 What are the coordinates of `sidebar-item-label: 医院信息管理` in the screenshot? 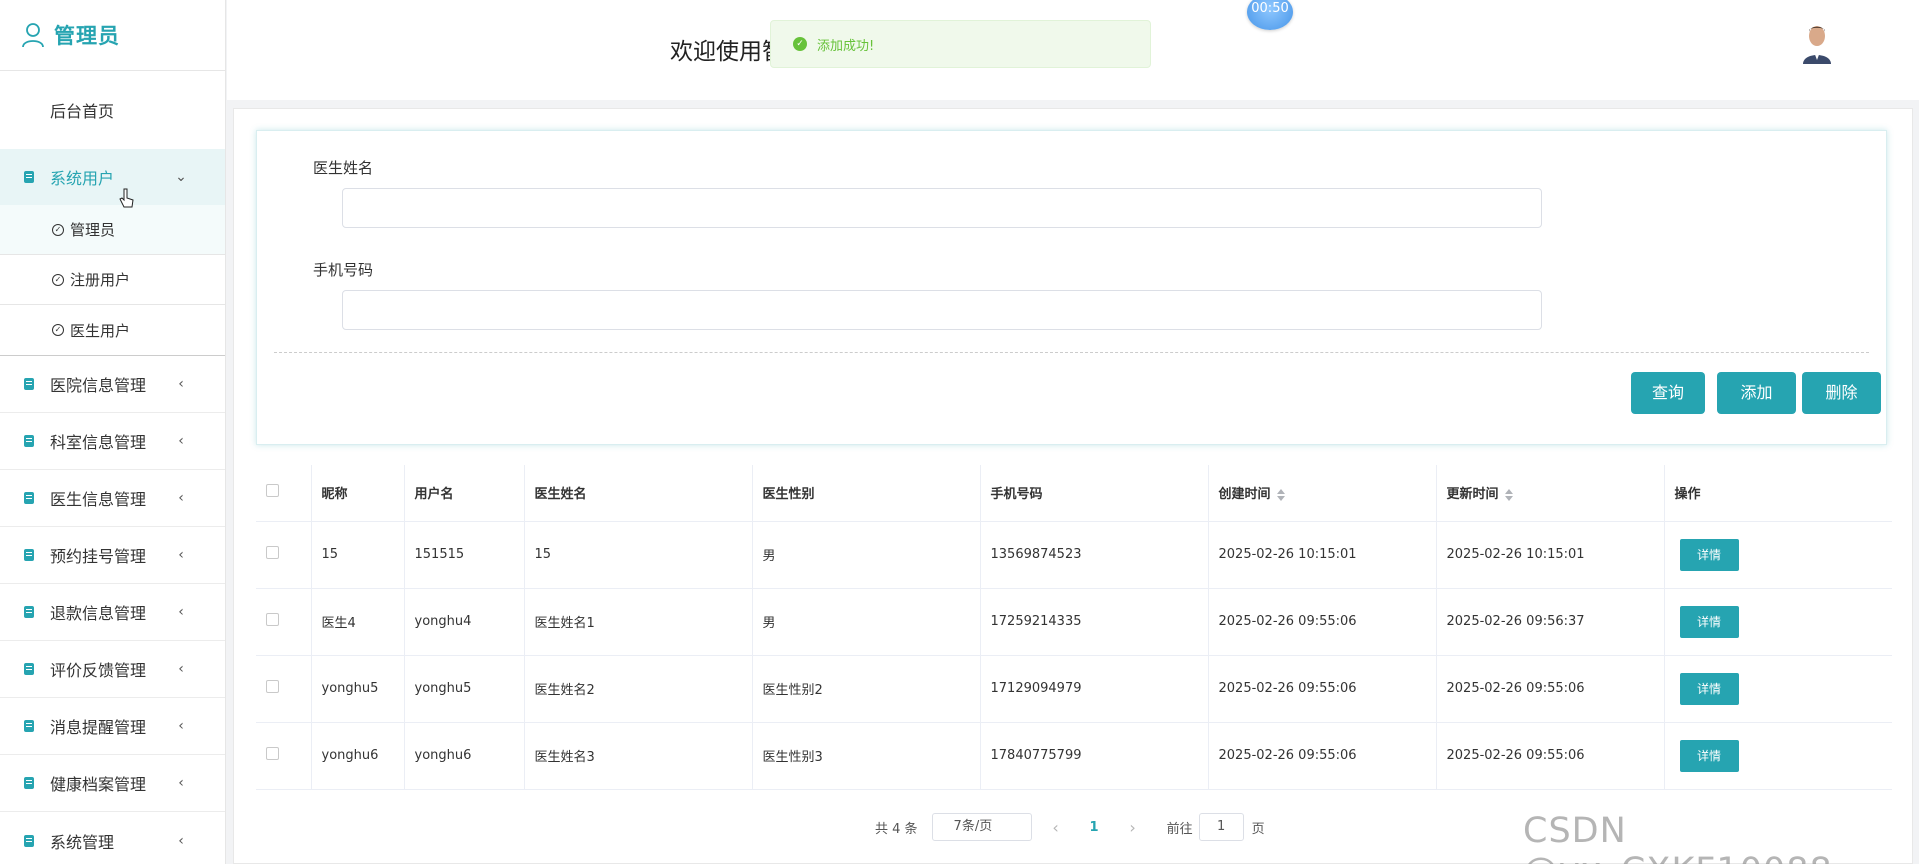 It's located at (98, 385).